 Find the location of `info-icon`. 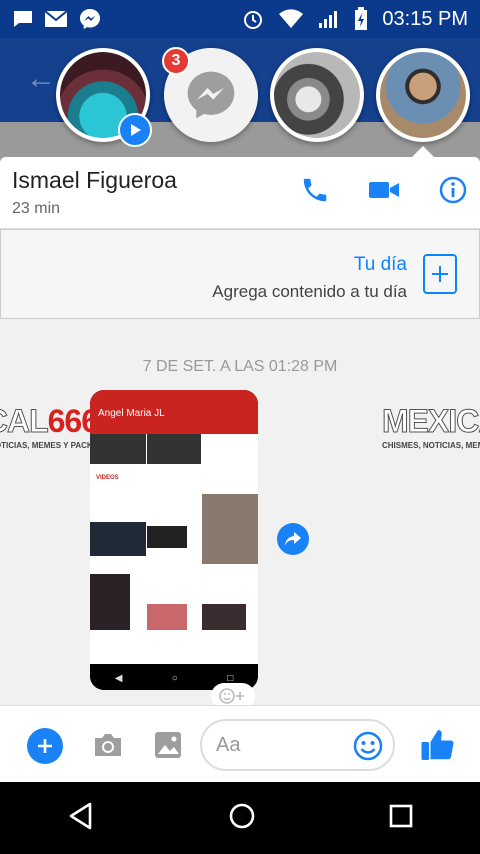

info-icon is located at coordinates (453, 192).